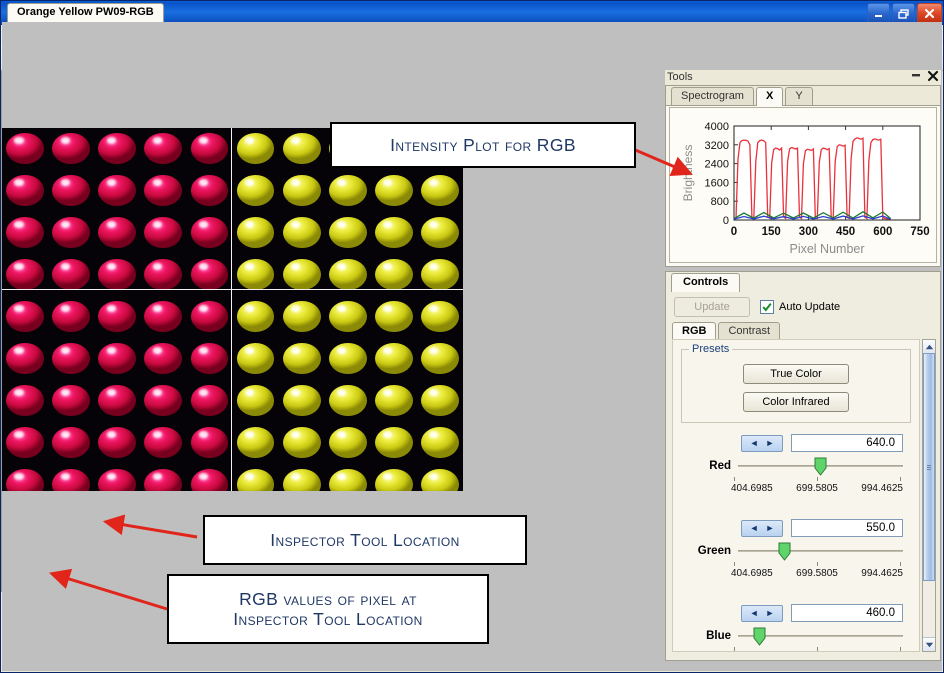  I want to click on green-slider-thumb, so click(784, 551).